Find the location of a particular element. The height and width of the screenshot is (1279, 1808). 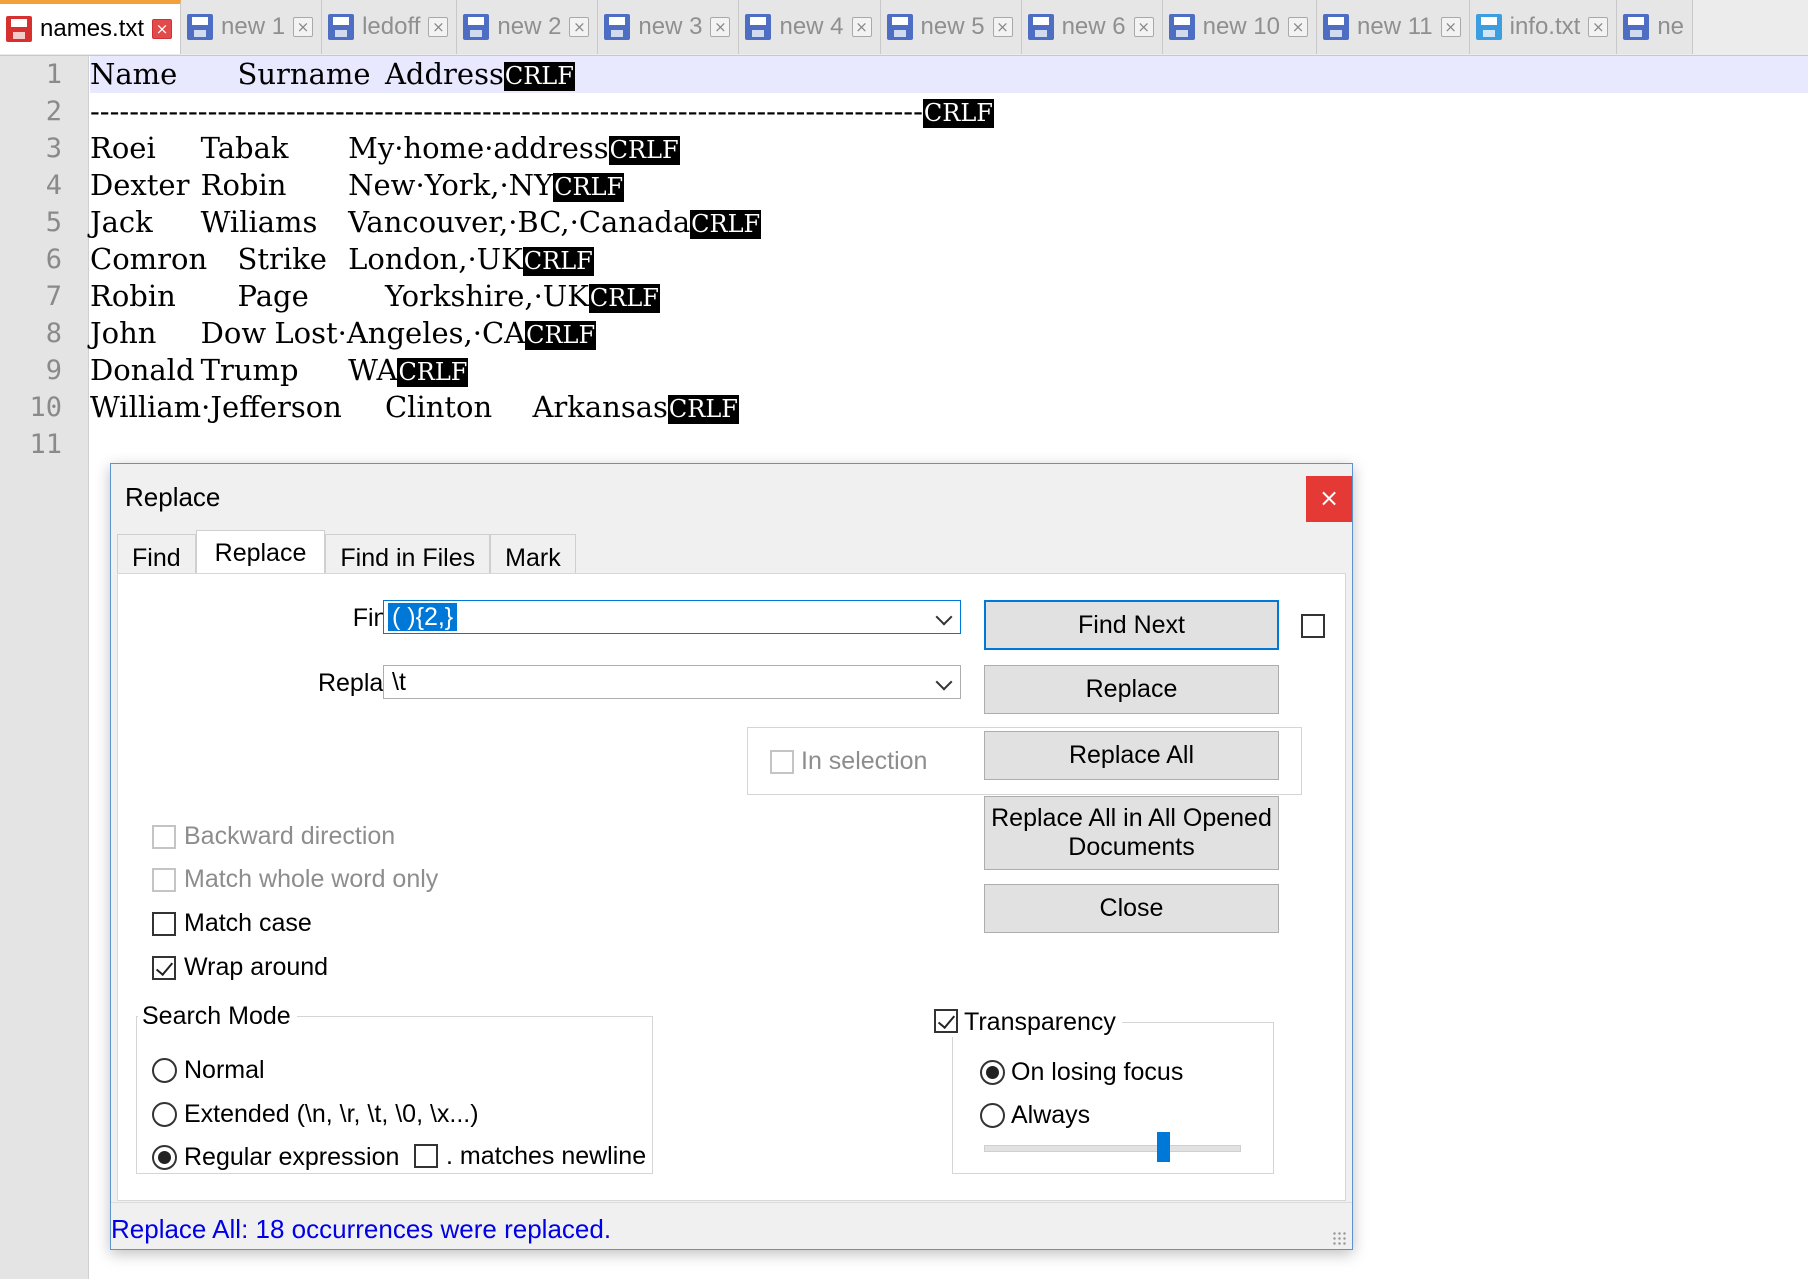

wrap-around-checkbox is located at coordinates (164, 968).